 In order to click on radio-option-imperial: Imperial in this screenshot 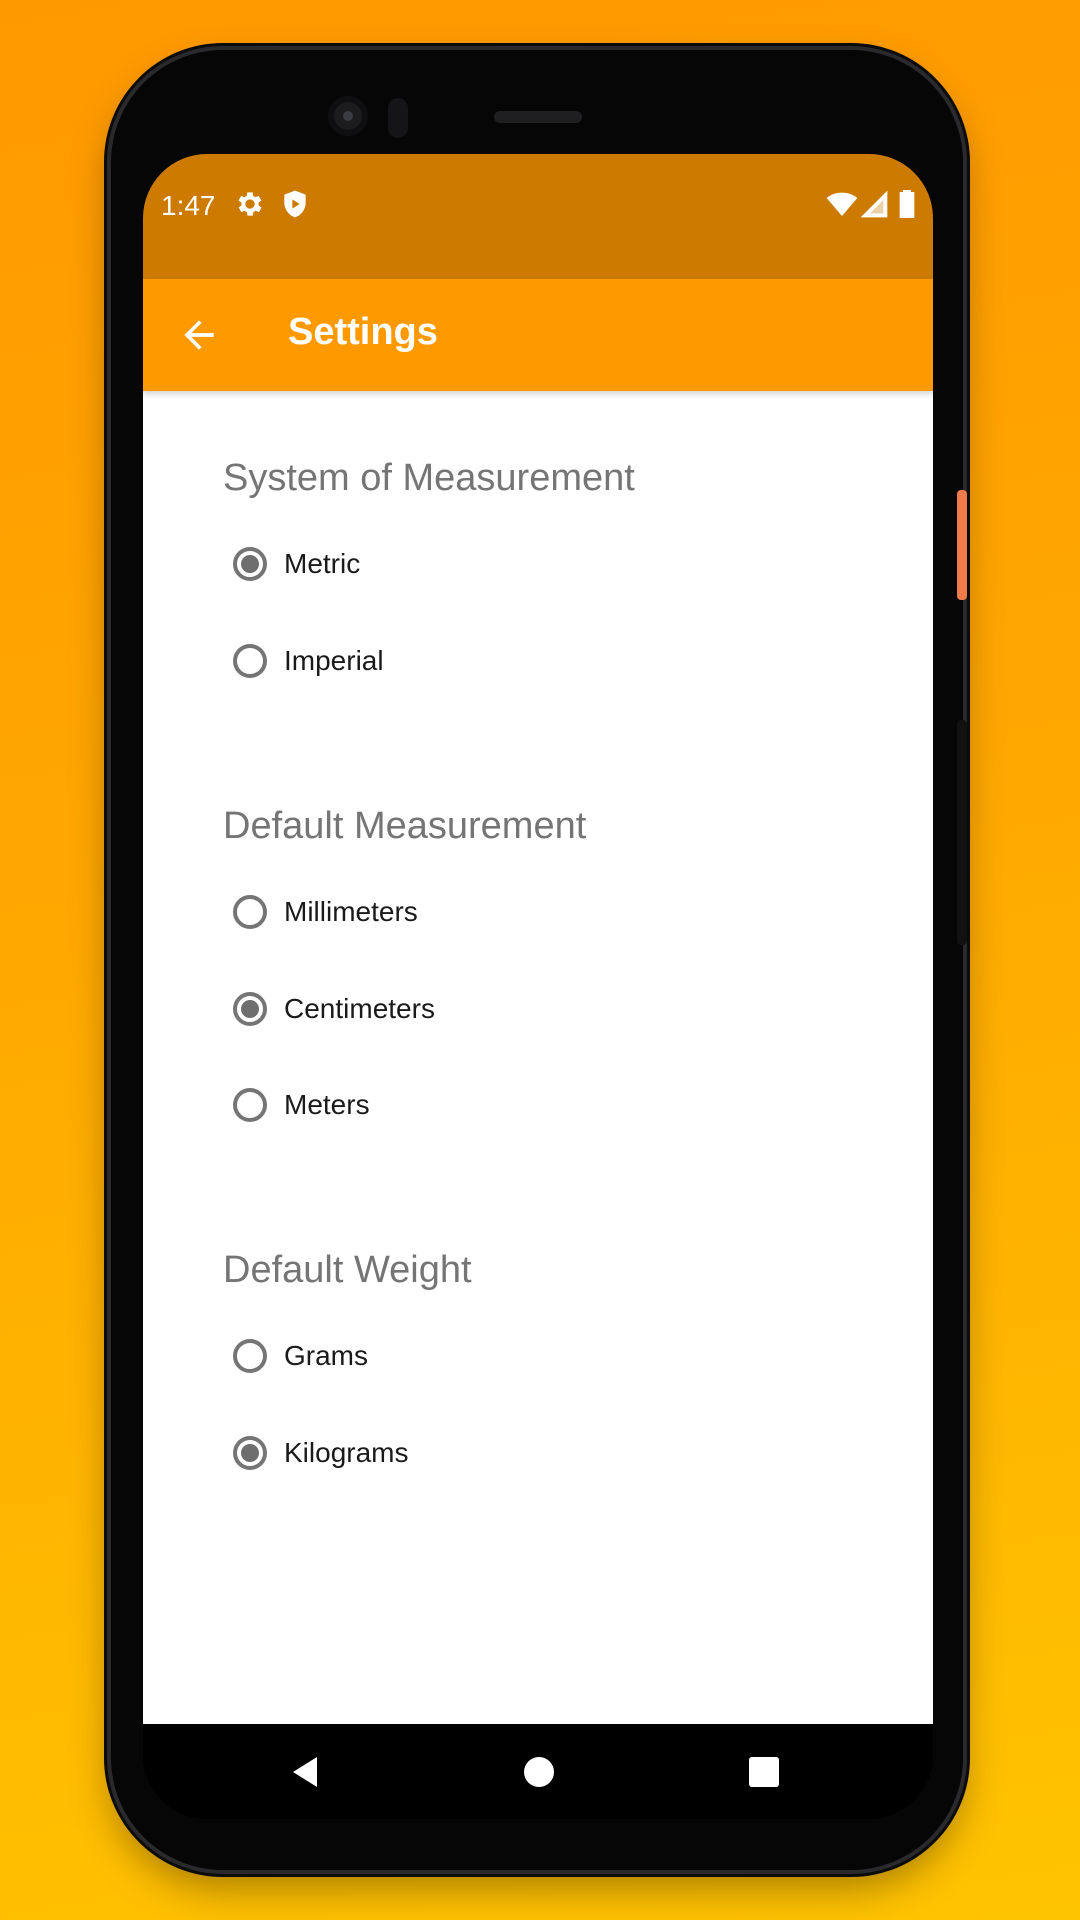, I will do `click(308, 661)`.